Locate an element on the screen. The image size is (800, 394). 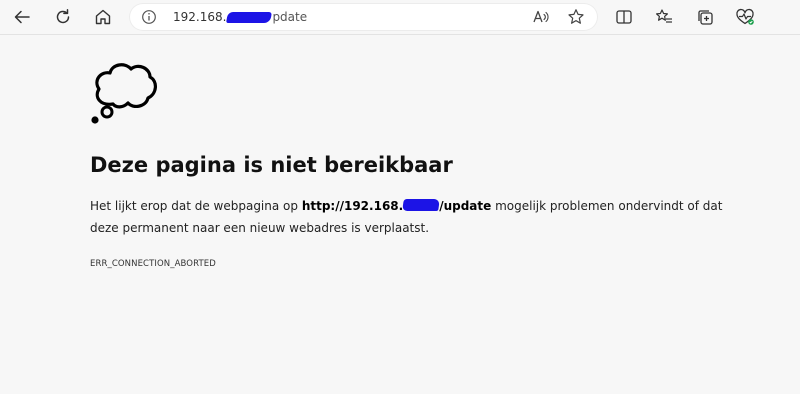
refresh-icon is located at coordinates (63, 17).